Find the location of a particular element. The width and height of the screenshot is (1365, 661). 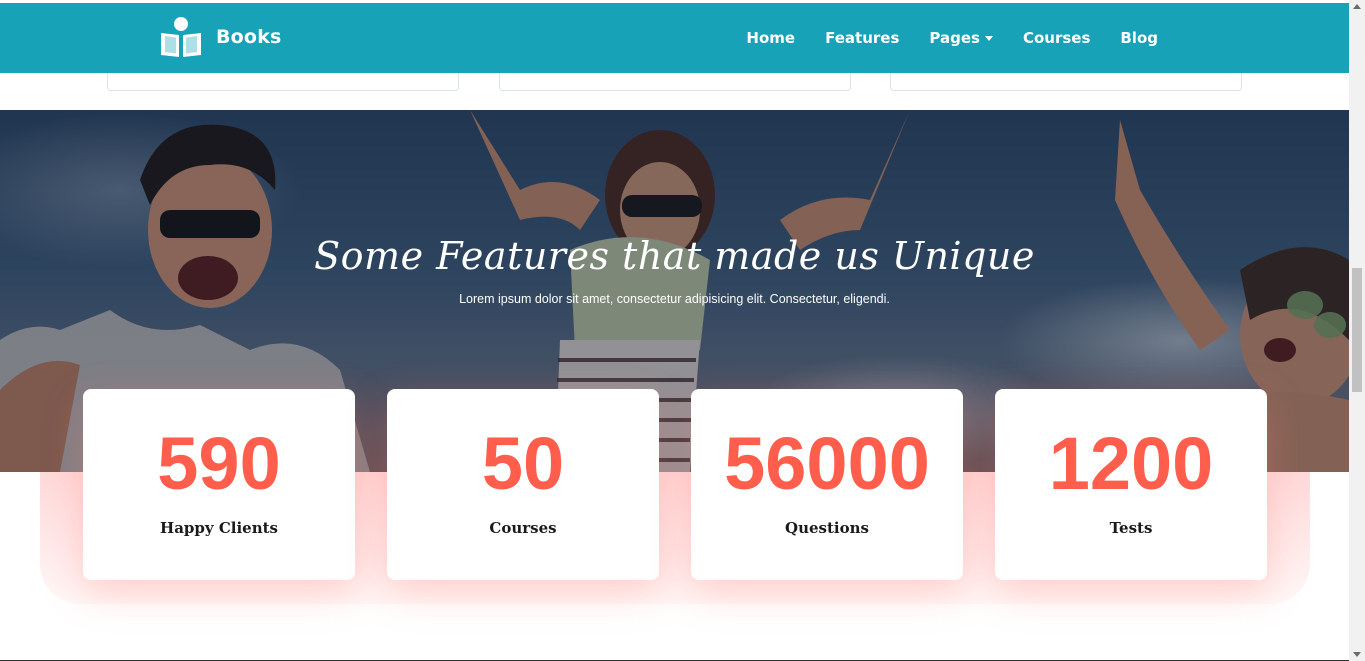

stat-label: Tests is located at coordinates (1131, 528).